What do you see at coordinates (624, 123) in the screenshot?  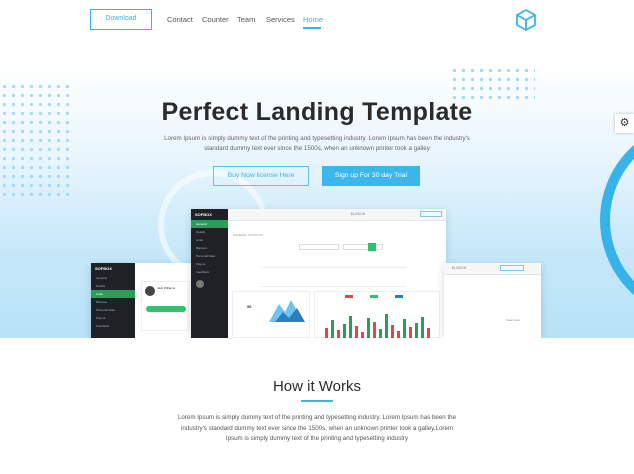 I see `gear-icon: ⚙` at bounding box center [624, 123].